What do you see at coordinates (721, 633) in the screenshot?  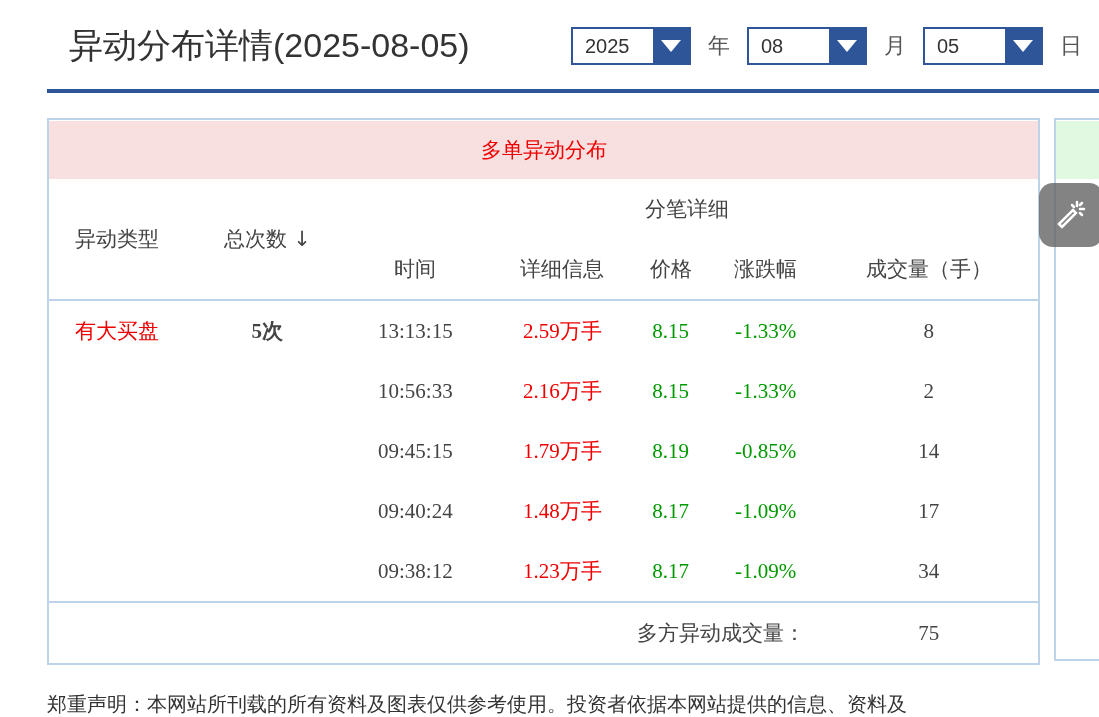 I see `footer-label: 多方异动成交量：` at bounding box center [721, 633].